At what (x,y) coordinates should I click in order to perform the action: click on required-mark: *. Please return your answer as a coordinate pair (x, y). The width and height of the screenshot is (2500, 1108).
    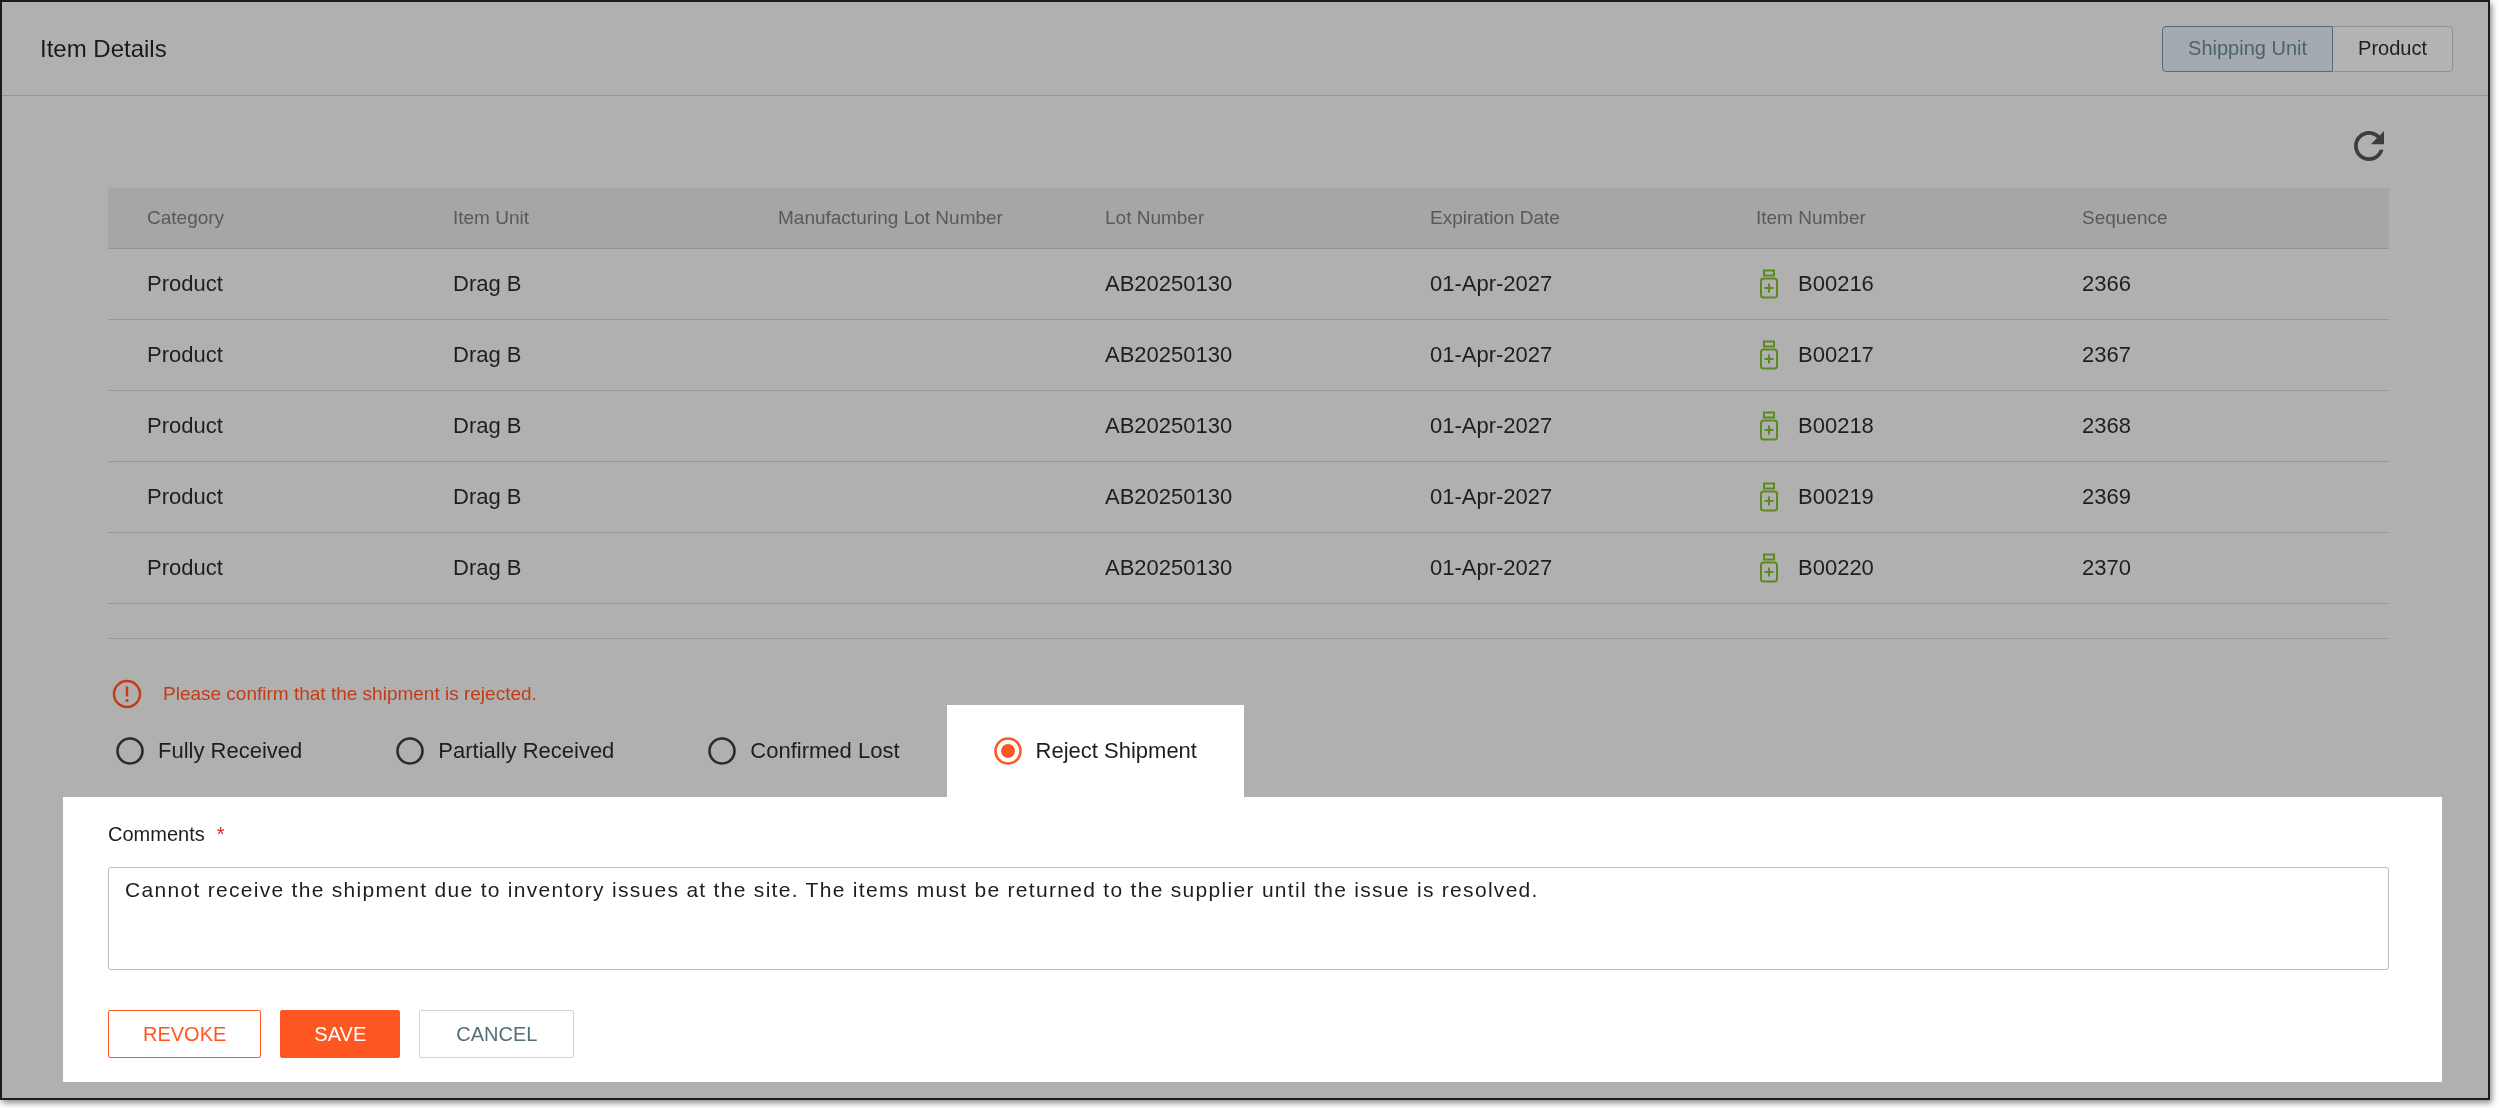
    Looking at the image, I should click on (220, 834).